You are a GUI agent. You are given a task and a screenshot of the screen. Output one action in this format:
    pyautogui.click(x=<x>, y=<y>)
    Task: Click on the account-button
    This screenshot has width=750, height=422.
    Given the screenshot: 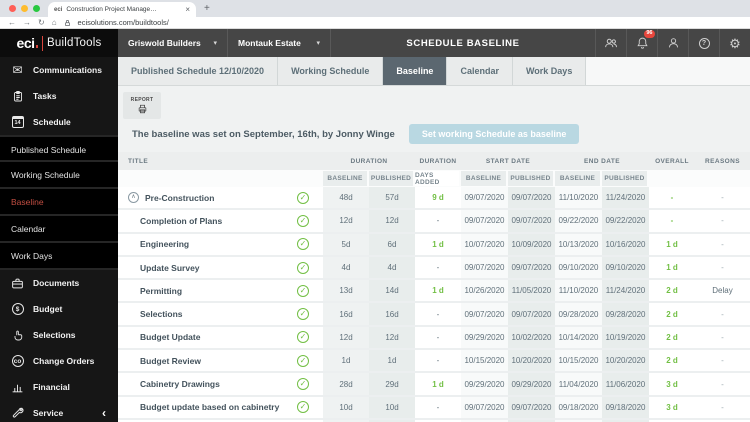 What is the action you would take?
    pyautogui.click(x=672, y=43)
    